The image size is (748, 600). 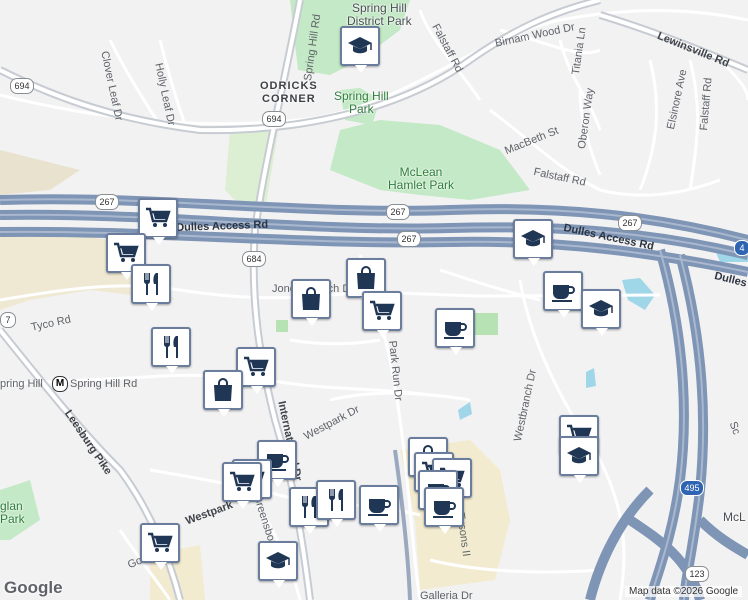 I want to click on metro-station-label: pring Hill, so click(x=21, y=384).